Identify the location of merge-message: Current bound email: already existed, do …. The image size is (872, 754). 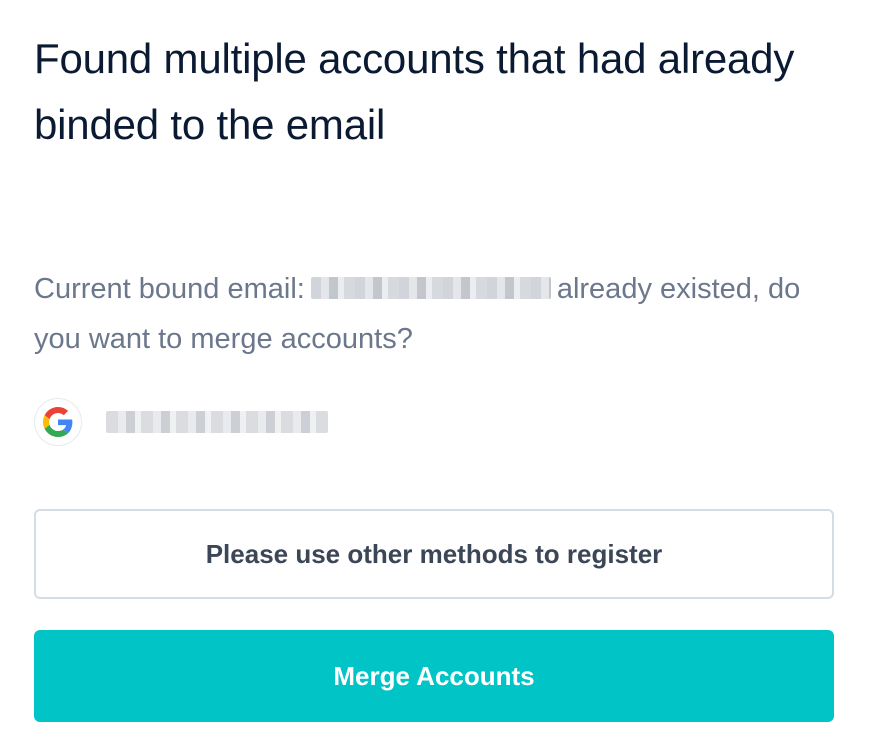
(439, 314).